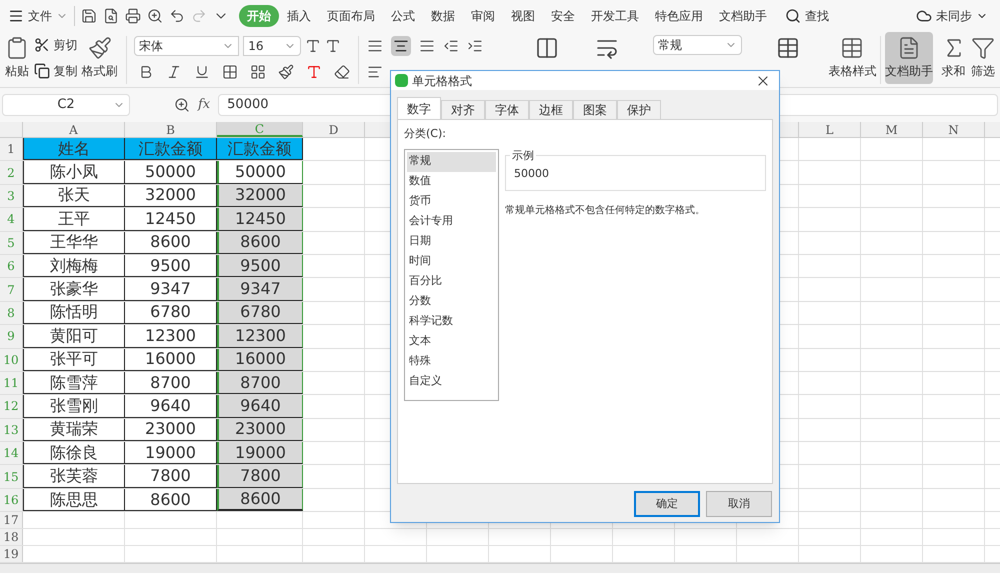  What do you see at coordinates (260, 289) in the screenshot?
I see `table-cell: 9347` at bounding box center [260, 289].